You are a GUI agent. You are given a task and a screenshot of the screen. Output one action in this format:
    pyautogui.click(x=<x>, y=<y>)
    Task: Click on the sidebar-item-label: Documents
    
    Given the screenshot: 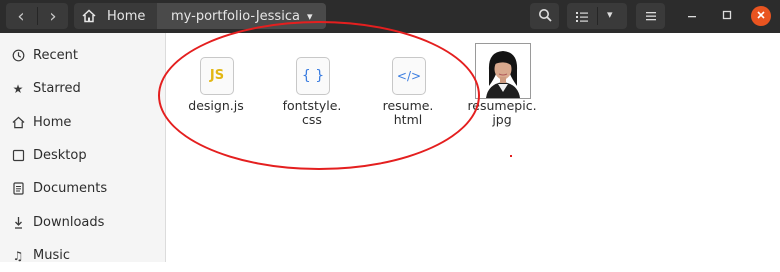 What is the action you would take?
    pyautogui.click(x=70, y=188)
    